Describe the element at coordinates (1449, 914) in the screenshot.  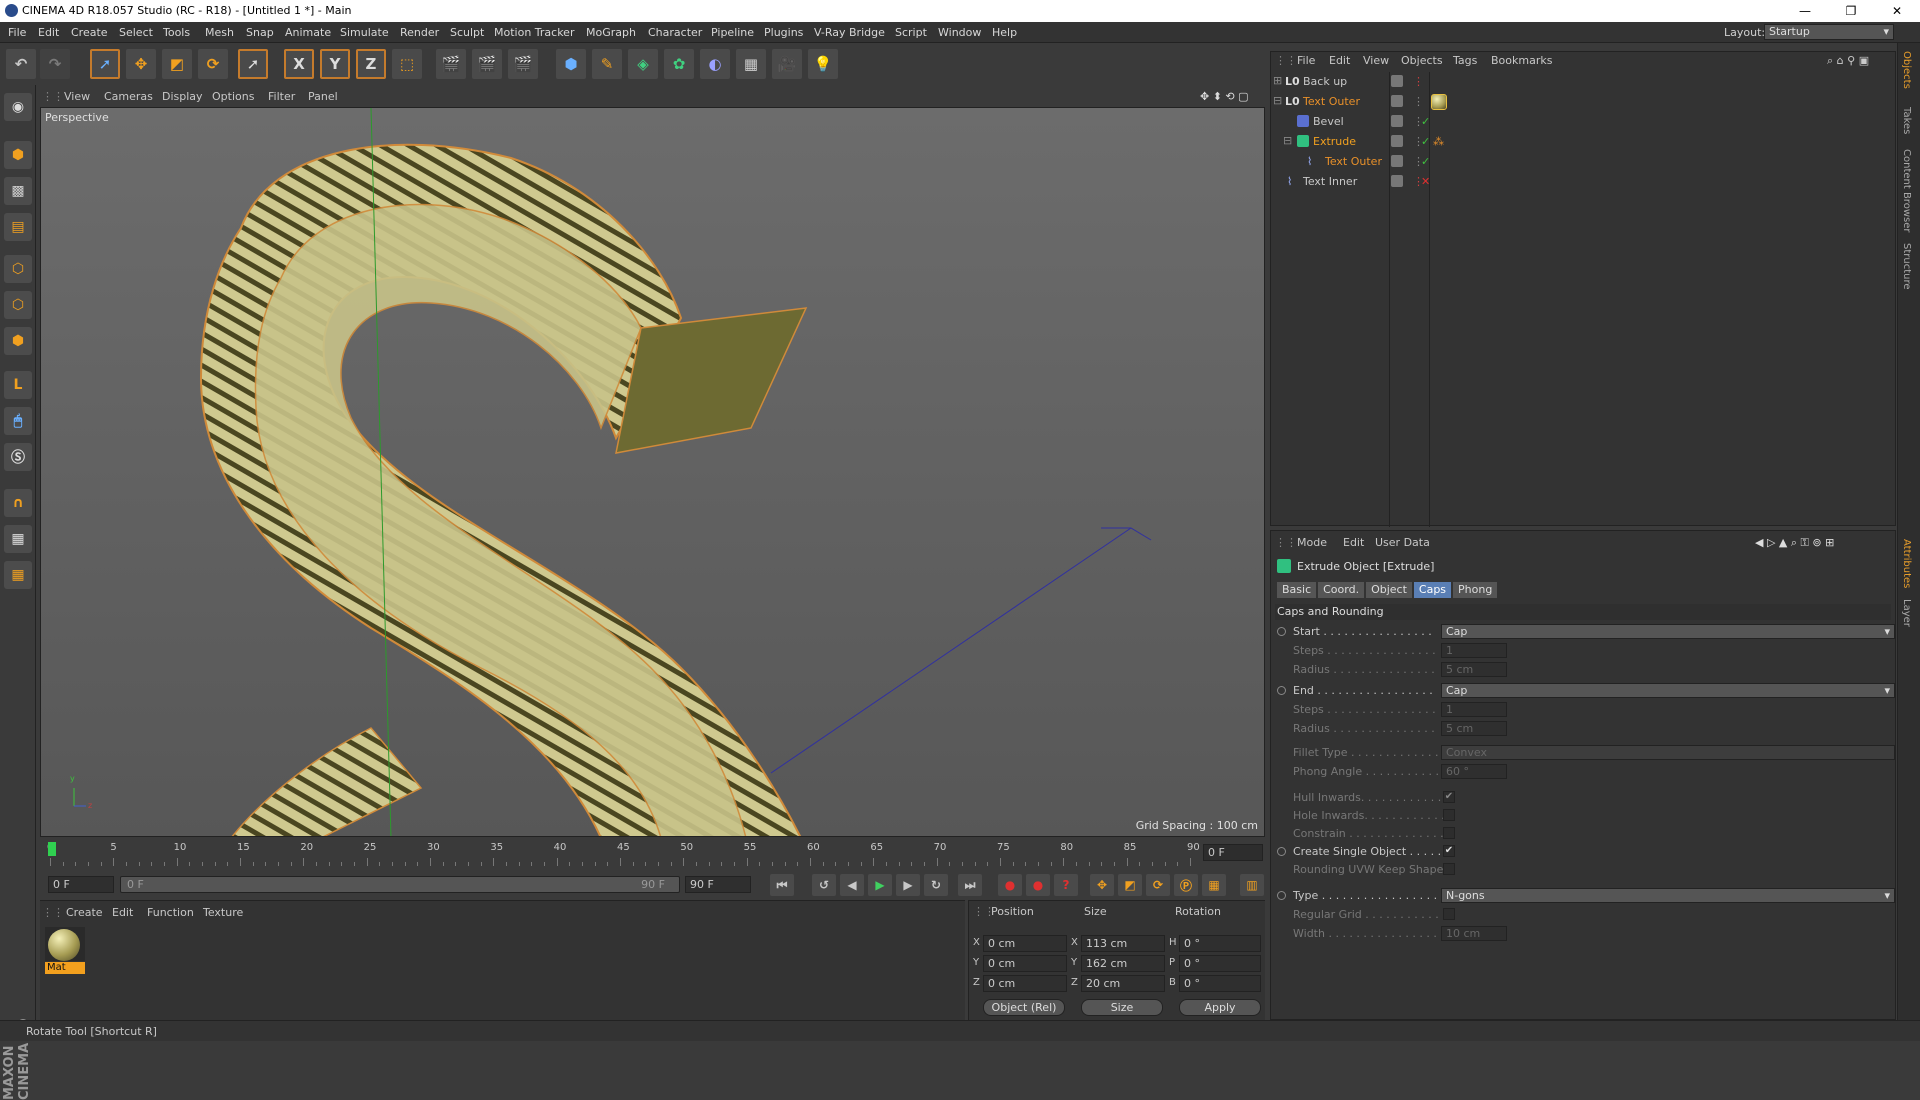
I see `regular-grid-checkbox` at that location.